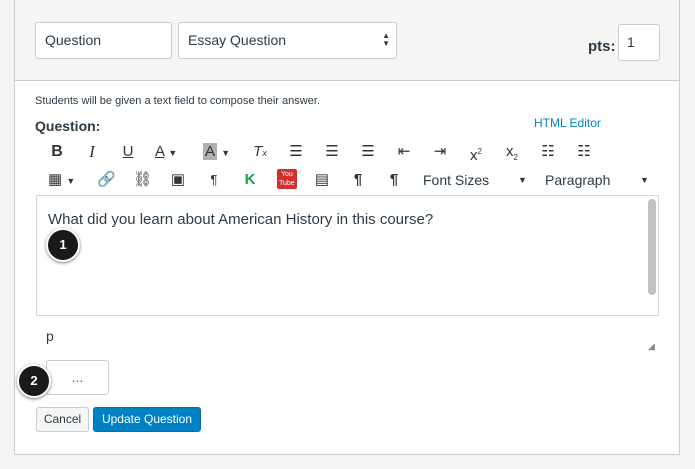 The width and height of the screenshot is (695, 469). Describe the element at coordinates (386, 39) in the screenshot. I see `select-arrows-icon: ▲ ▼` at that location.